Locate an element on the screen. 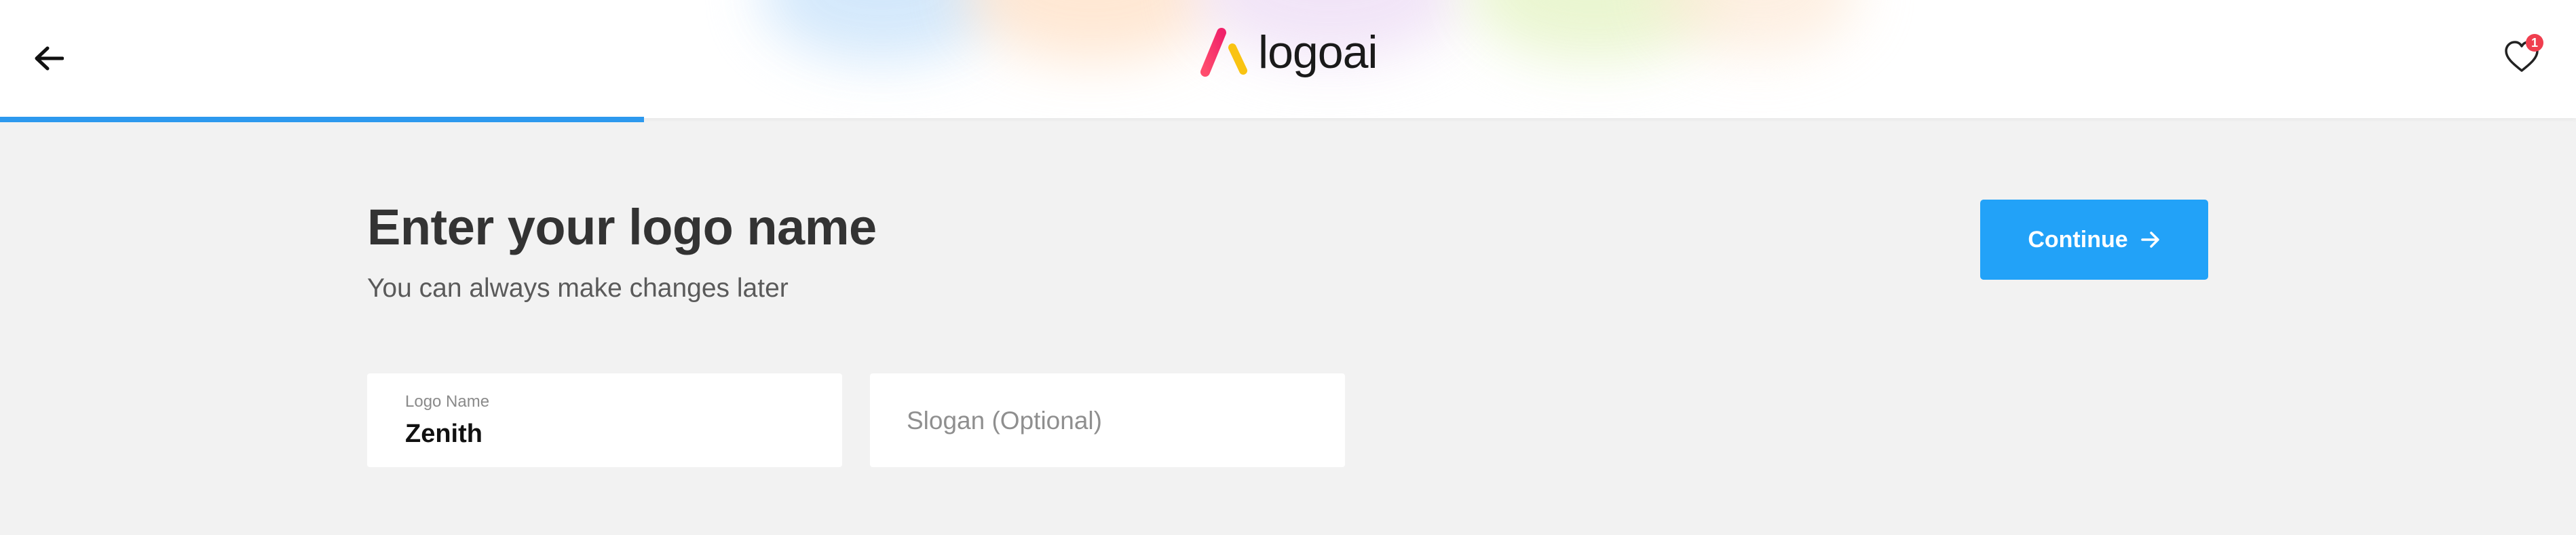  favorites-button: 1 is located at coordinates (2523, 55).